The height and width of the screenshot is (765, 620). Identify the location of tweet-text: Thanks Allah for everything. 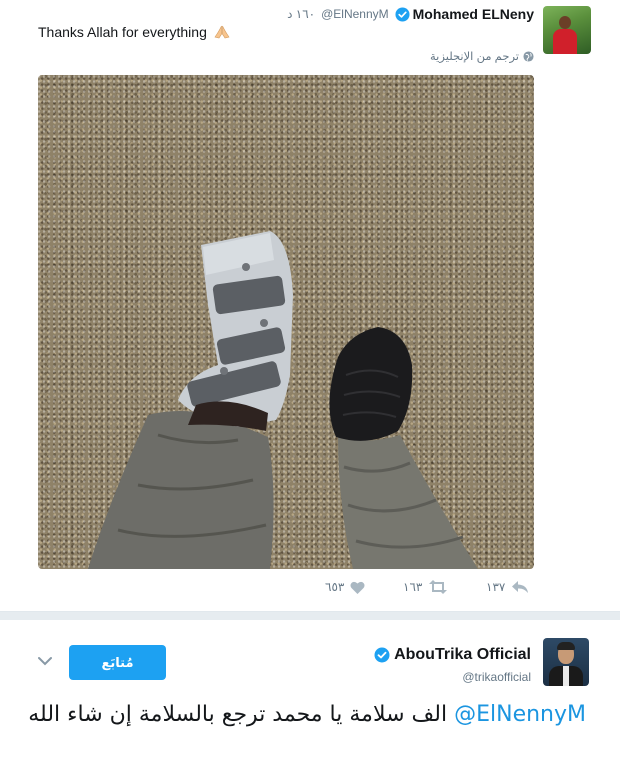
(134, 32).